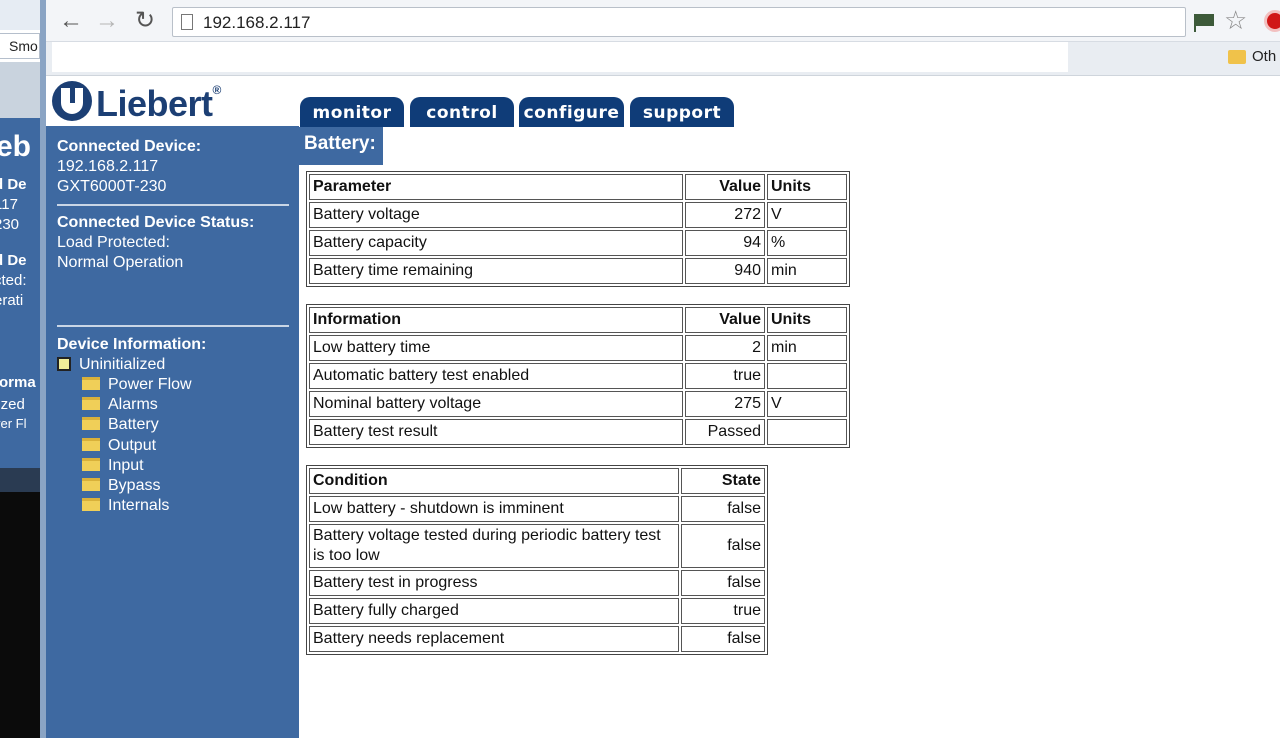  Describe the element at coordinates (1272, 21) in the screenshot. I see `extension-icon` at that location.